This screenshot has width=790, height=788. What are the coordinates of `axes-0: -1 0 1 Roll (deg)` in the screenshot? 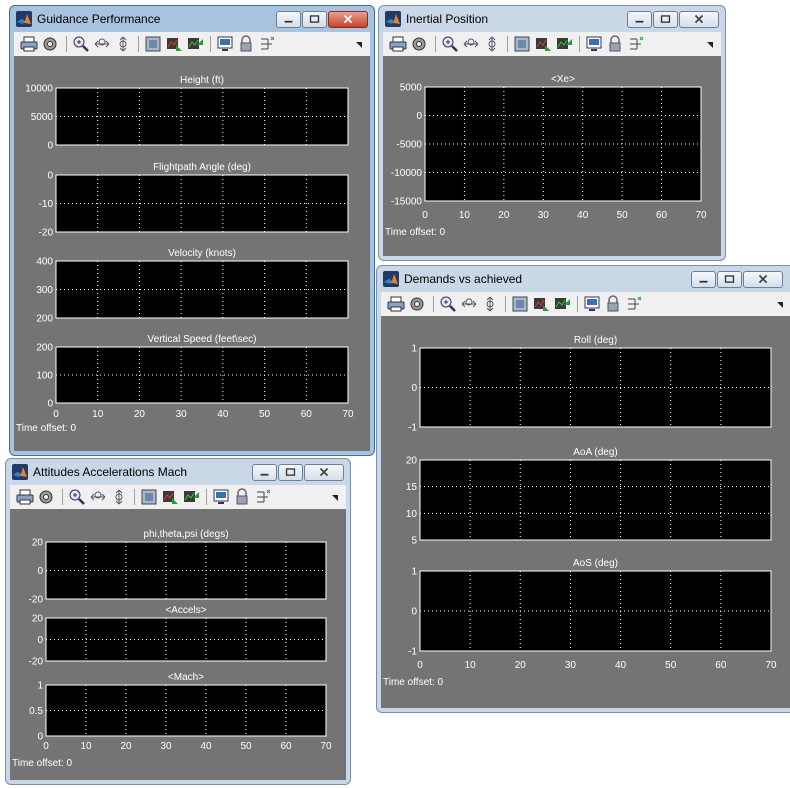 It's located at (590, 384).